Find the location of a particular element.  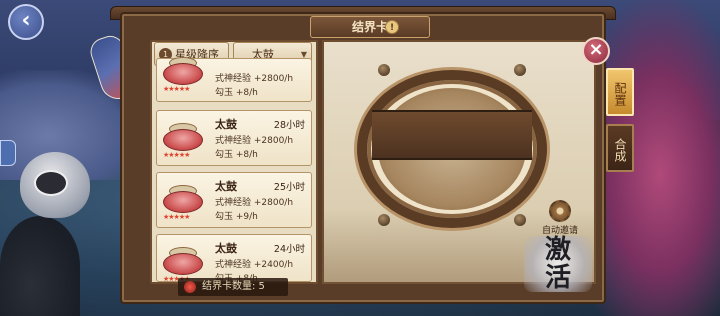

card-time: 25小时 is located at coordinates (289, 187).